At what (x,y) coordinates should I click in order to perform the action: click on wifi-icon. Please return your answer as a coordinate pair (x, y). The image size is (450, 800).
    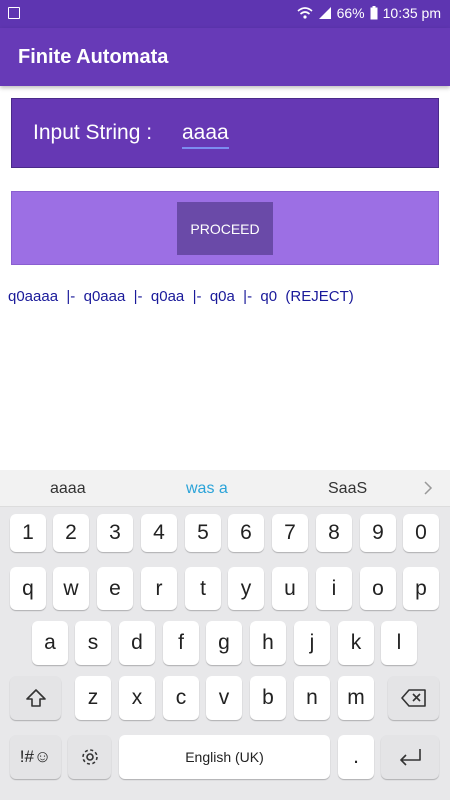
    Looking at the image, I should click on (305, 13).